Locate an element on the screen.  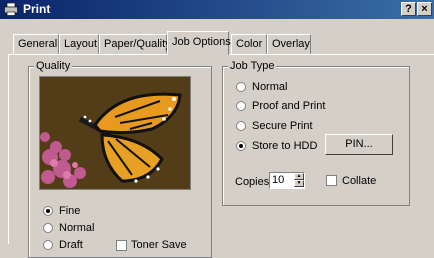
job-normal-label: Normal is located at coordinates (270, 87).